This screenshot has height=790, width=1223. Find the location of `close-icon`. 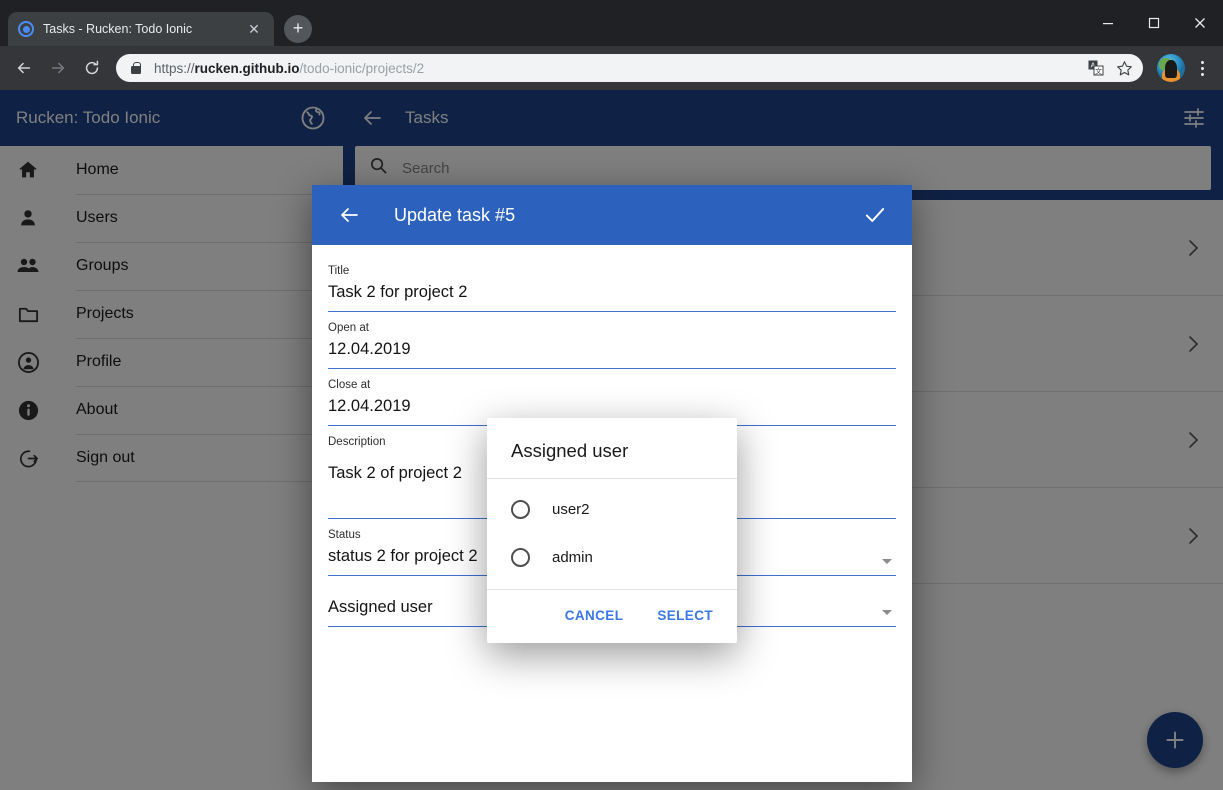

close-icon is located at coordinates (1200, 23).